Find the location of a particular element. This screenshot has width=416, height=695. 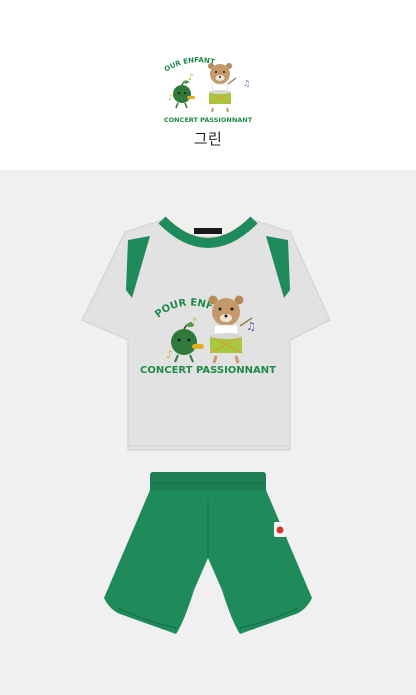

svg-text: OUR ENFANTS is located at coordinates (187, 62).